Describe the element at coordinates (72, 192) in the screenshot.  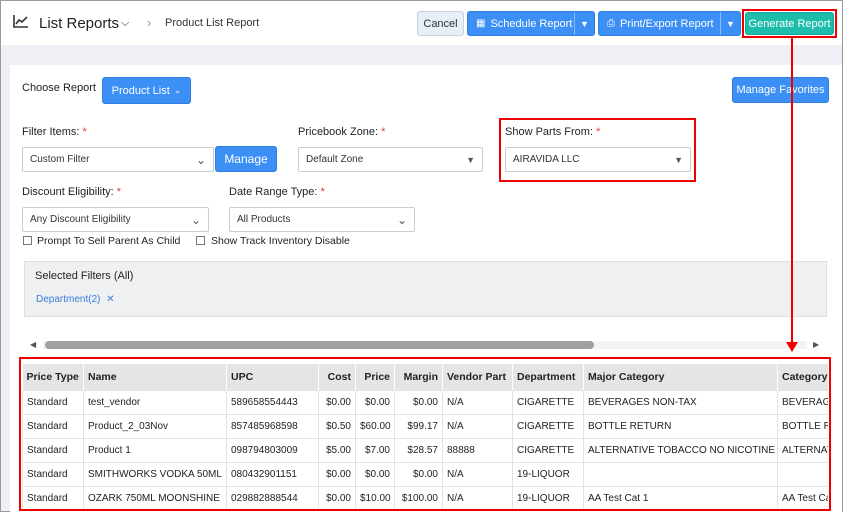
I see `discount-eligibility-label: Discount Eligibility: *` at that location.